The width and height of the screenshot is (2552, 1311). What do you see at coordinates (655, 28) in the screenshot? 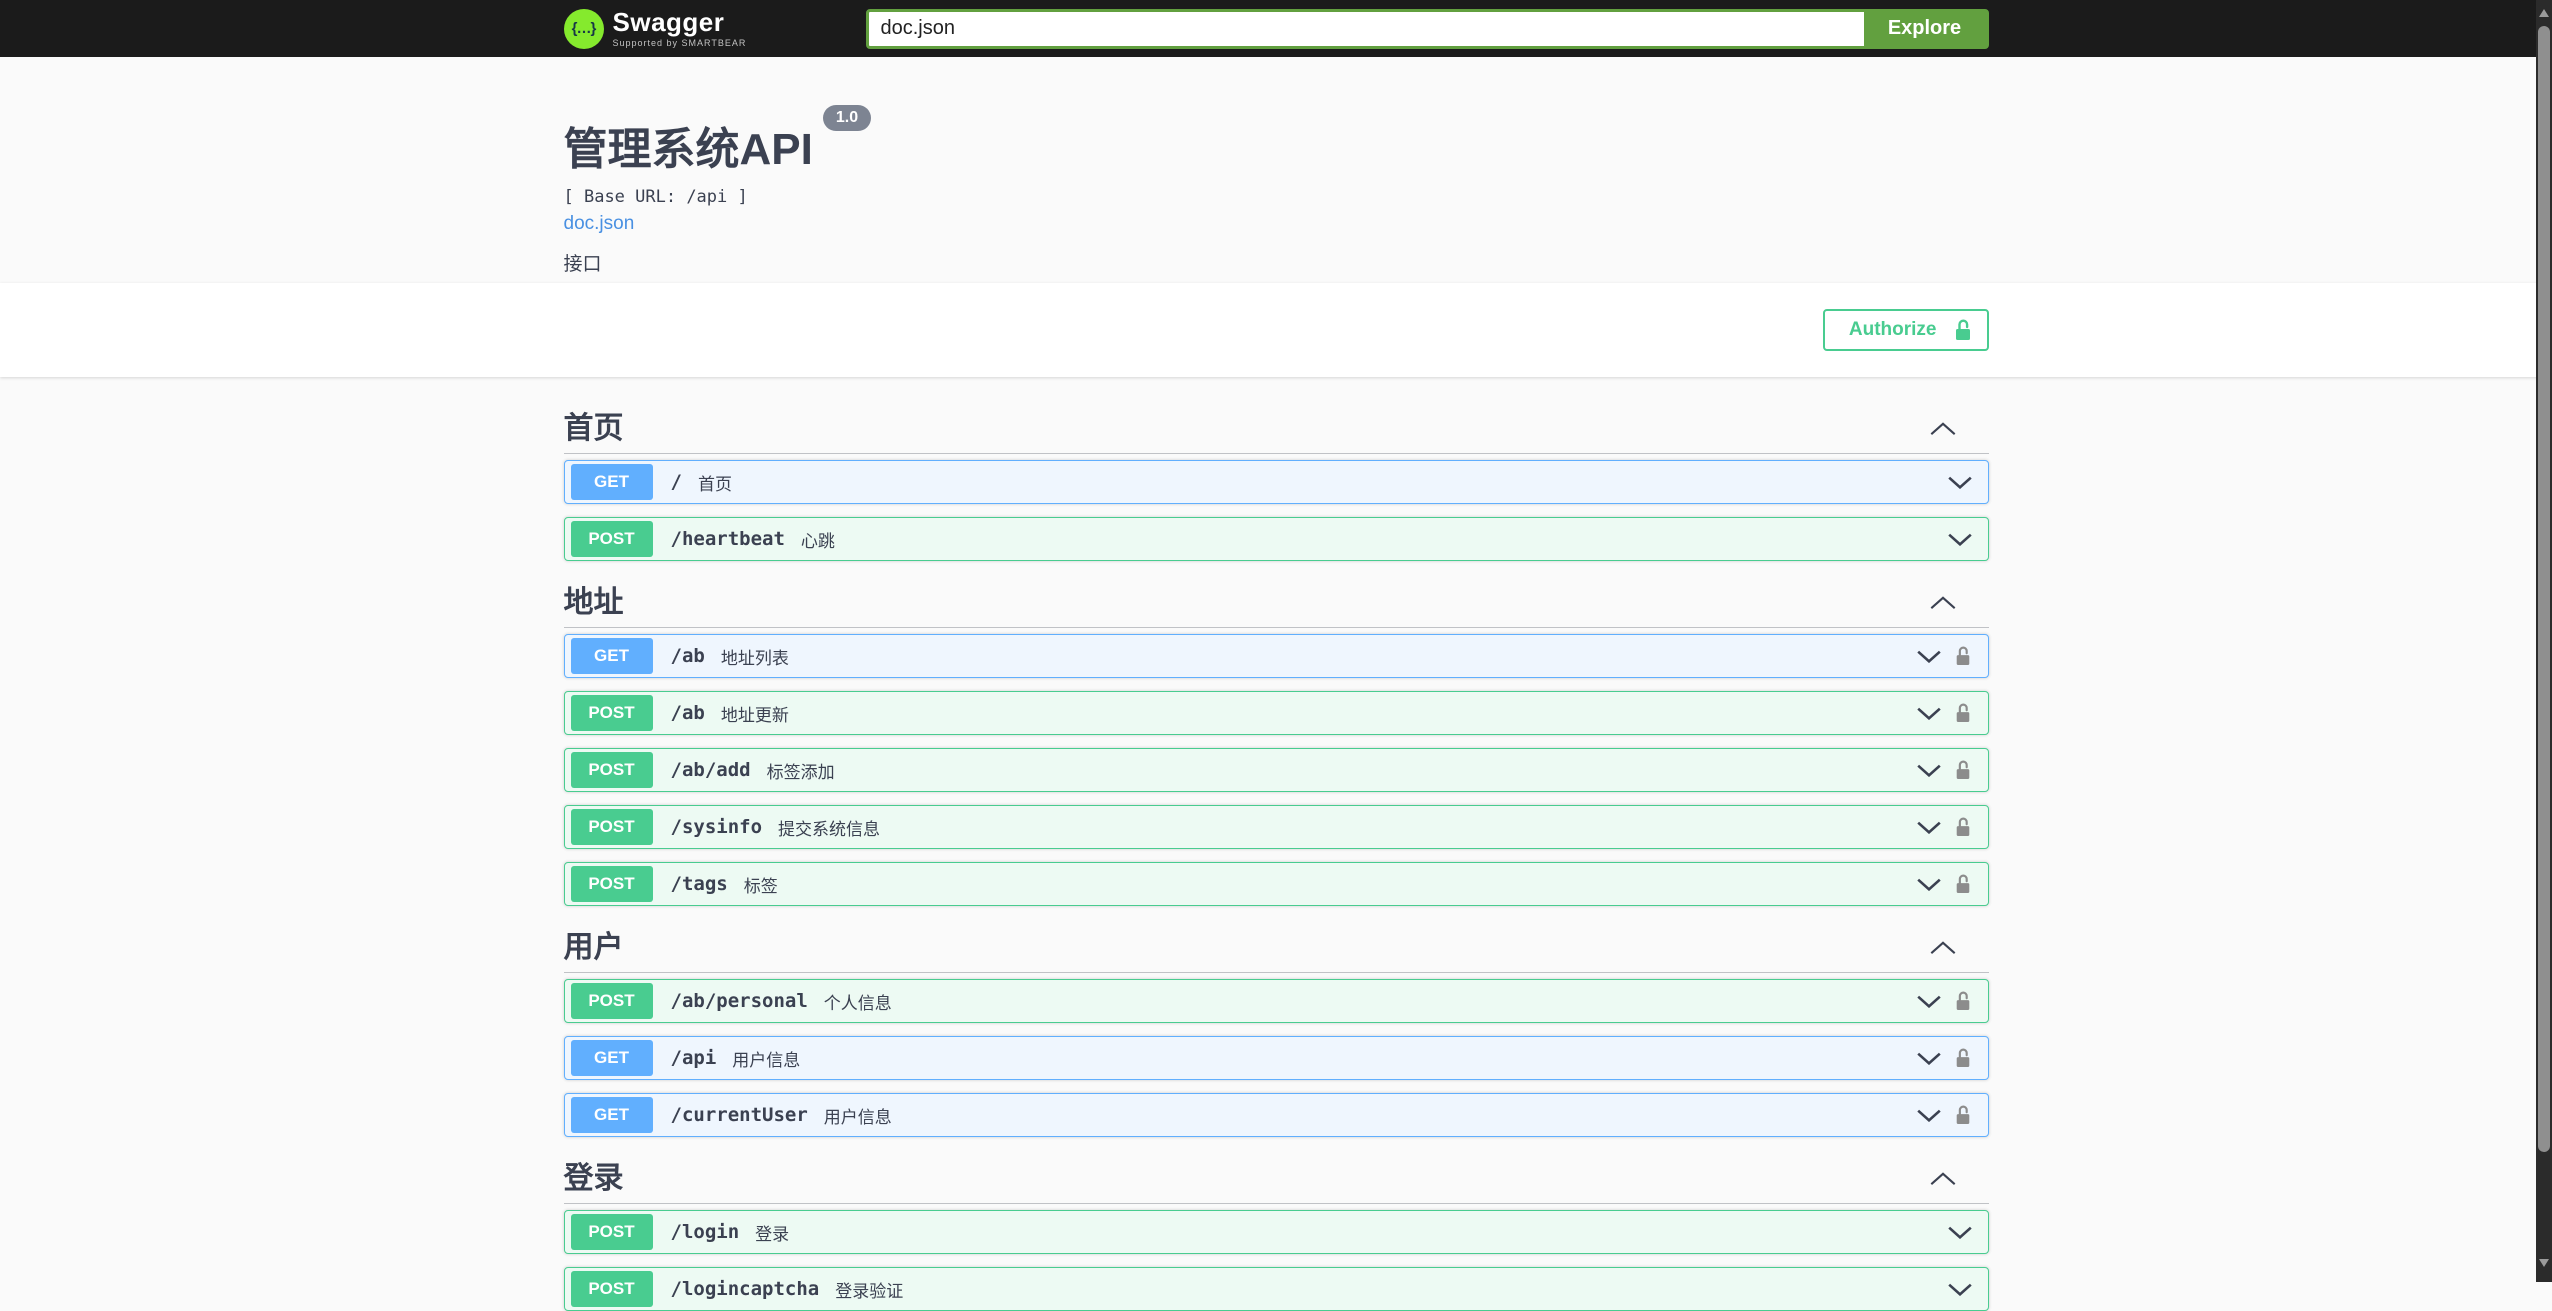
I see `swagger-brand: {…} Swagger Supported by SMARTBEAR` at bounding box center [655, 28].